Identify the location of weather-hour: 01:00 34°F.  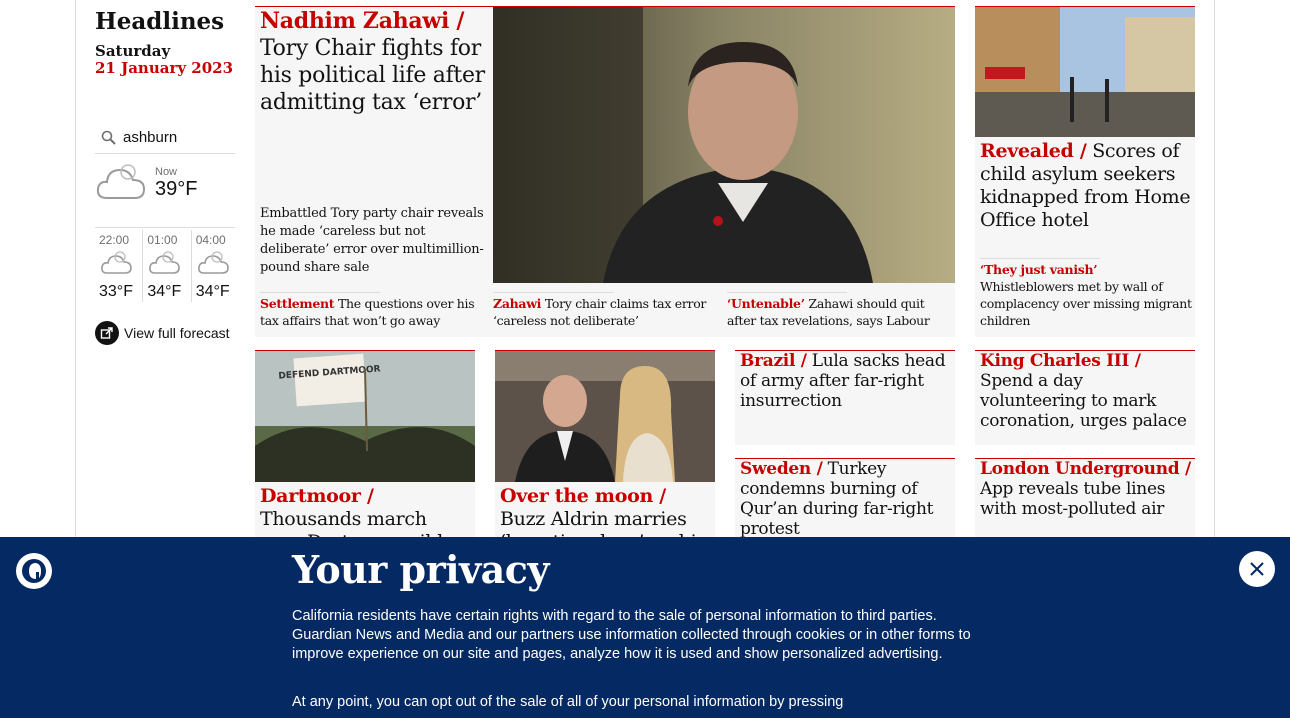
(167, 266).